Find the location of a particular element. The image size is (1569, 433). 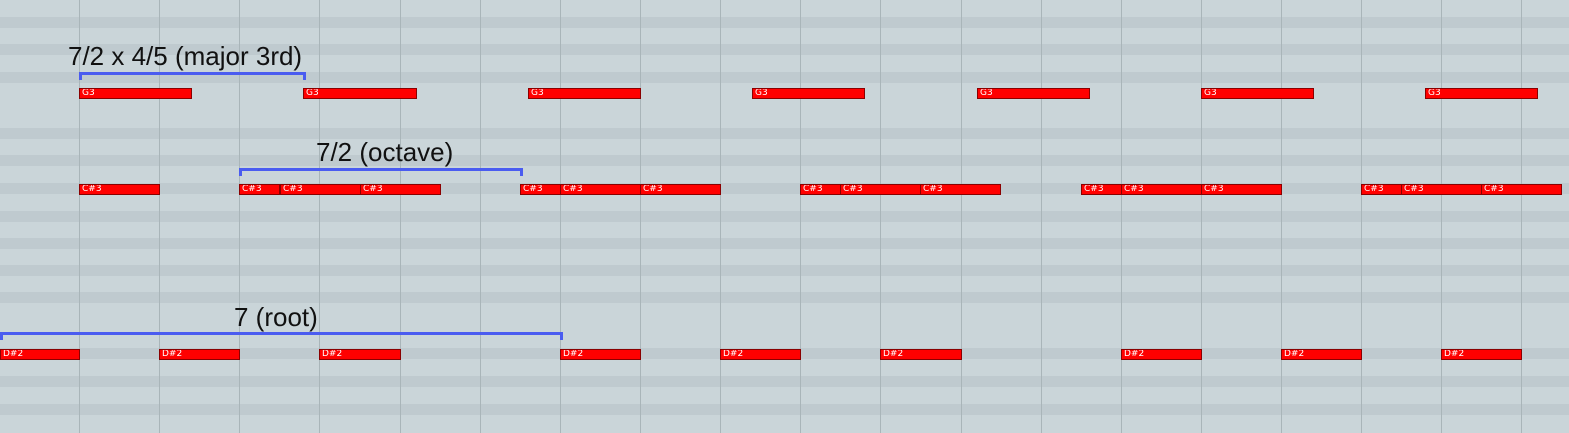

octave-label: 7/2 (octave) is located at coordinates (385, 152).